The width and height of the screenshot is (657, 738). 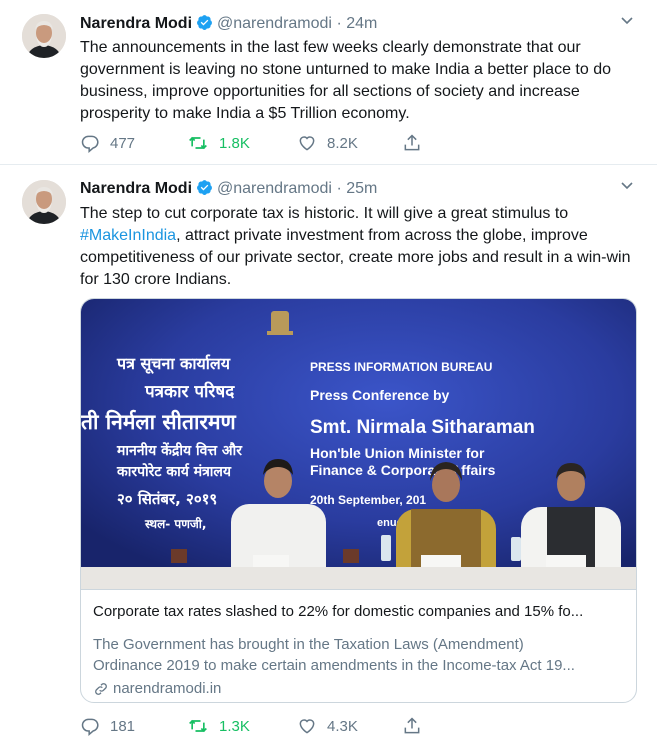 I want to click on tweet-header: Narendra Modi @narendramodi · 25m, so click(x=228, y=189).